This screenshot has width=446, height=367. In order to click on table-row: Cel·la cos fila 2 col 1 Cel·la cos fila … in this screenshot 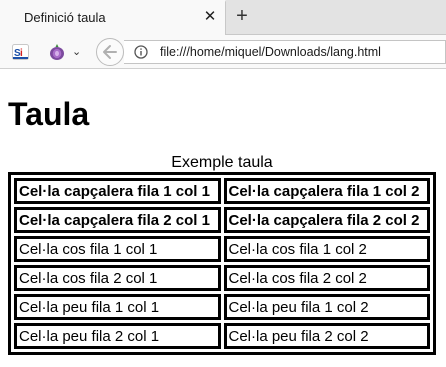, I will do `click(222, 278)`.